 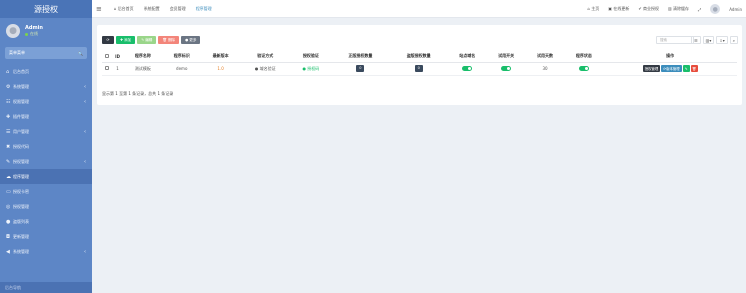 I want to click on sidebar-item: ✚ 插件管理, so click(x=46, y=116).